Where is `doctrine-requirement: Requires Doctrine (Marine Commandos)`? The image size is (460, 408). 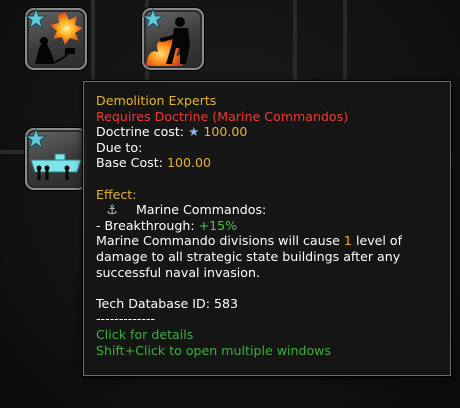
doctrine-requirement: Requires Doctrine (Marine Commandos) is located at coordinates (222, 116).